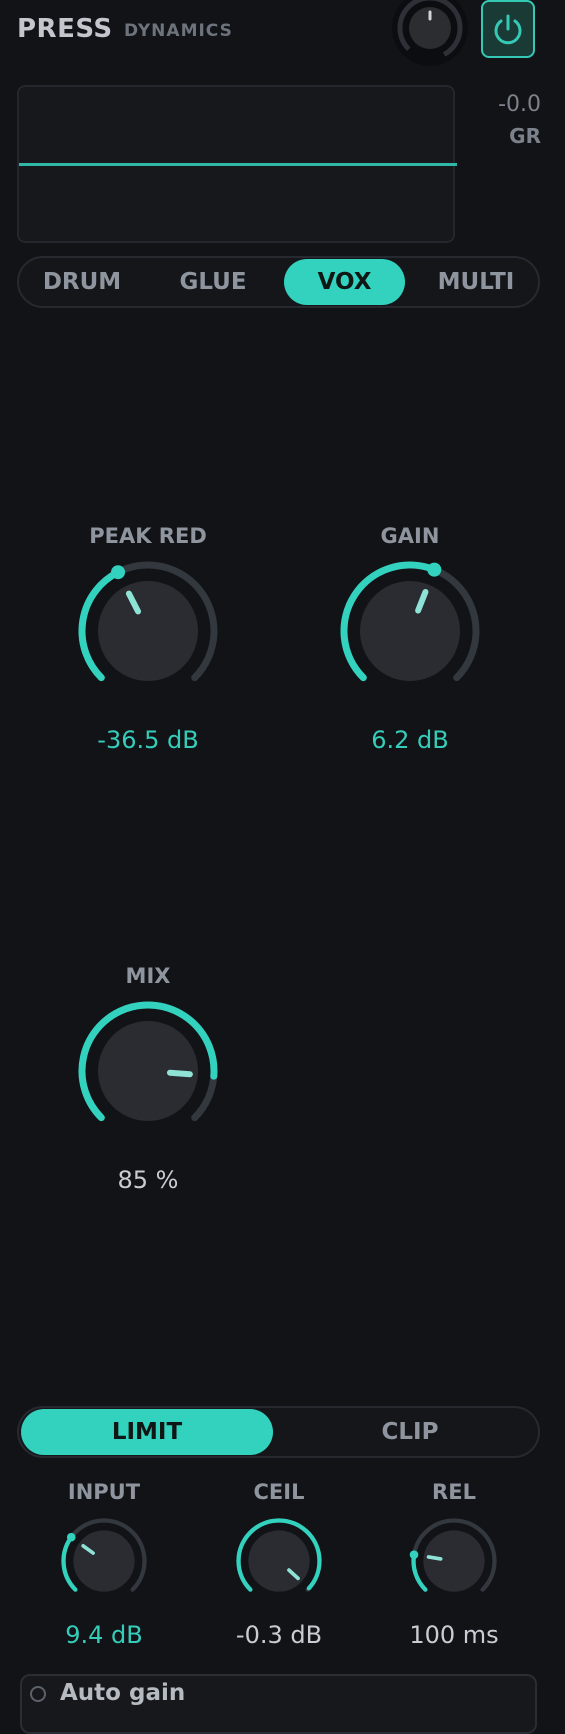 This screenshot has height=1734, width=565. What do you see at coordinates (476, 282) in the screenshot?
I see `mode-multi: MULTI` at bounding box center [476, 282].